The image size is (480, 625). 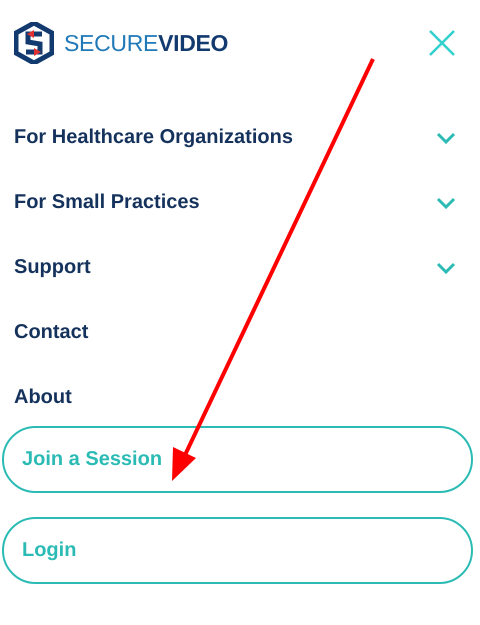 I want to click on menu-item: For Healthcare Organizations, so click(x=235, y=137).